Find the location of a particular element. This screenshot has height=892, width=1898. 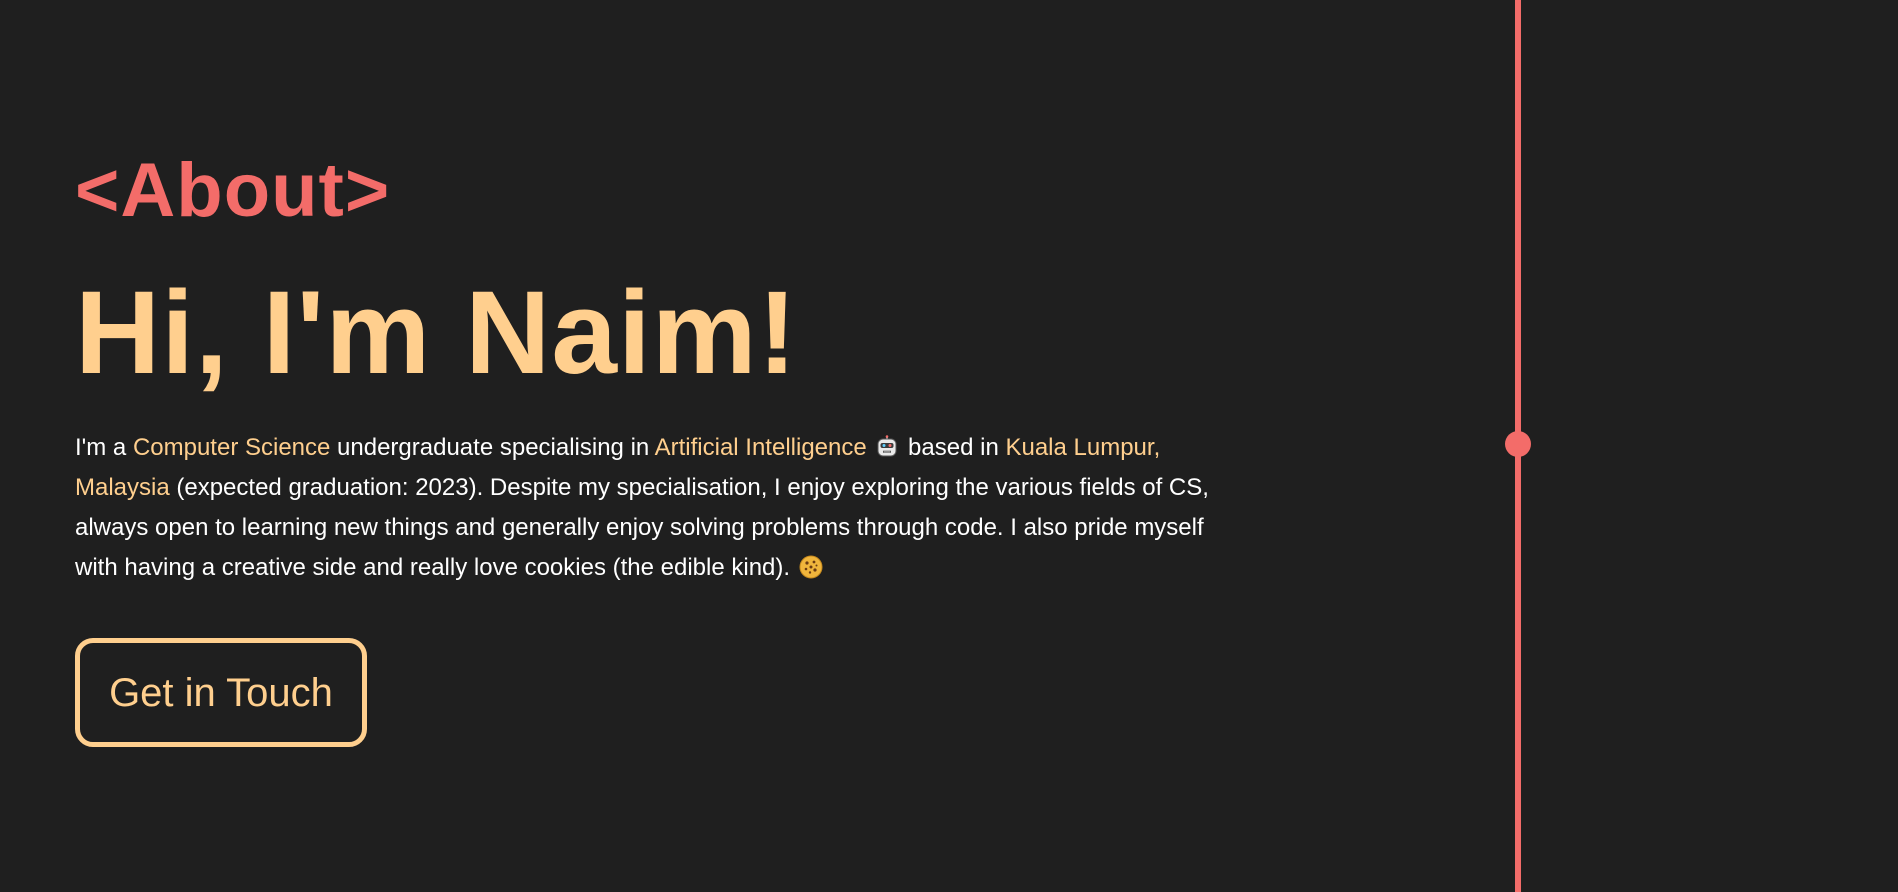

bio-intro: I'm a is located at coordinates (104, 447).